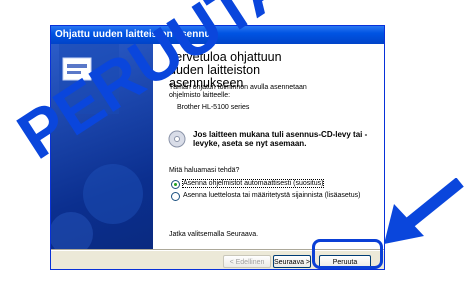  What do you see at coordinates (424, 211) in the screenshot?
I see `pointer-arrow-icon` at bounding box center [424, 211].